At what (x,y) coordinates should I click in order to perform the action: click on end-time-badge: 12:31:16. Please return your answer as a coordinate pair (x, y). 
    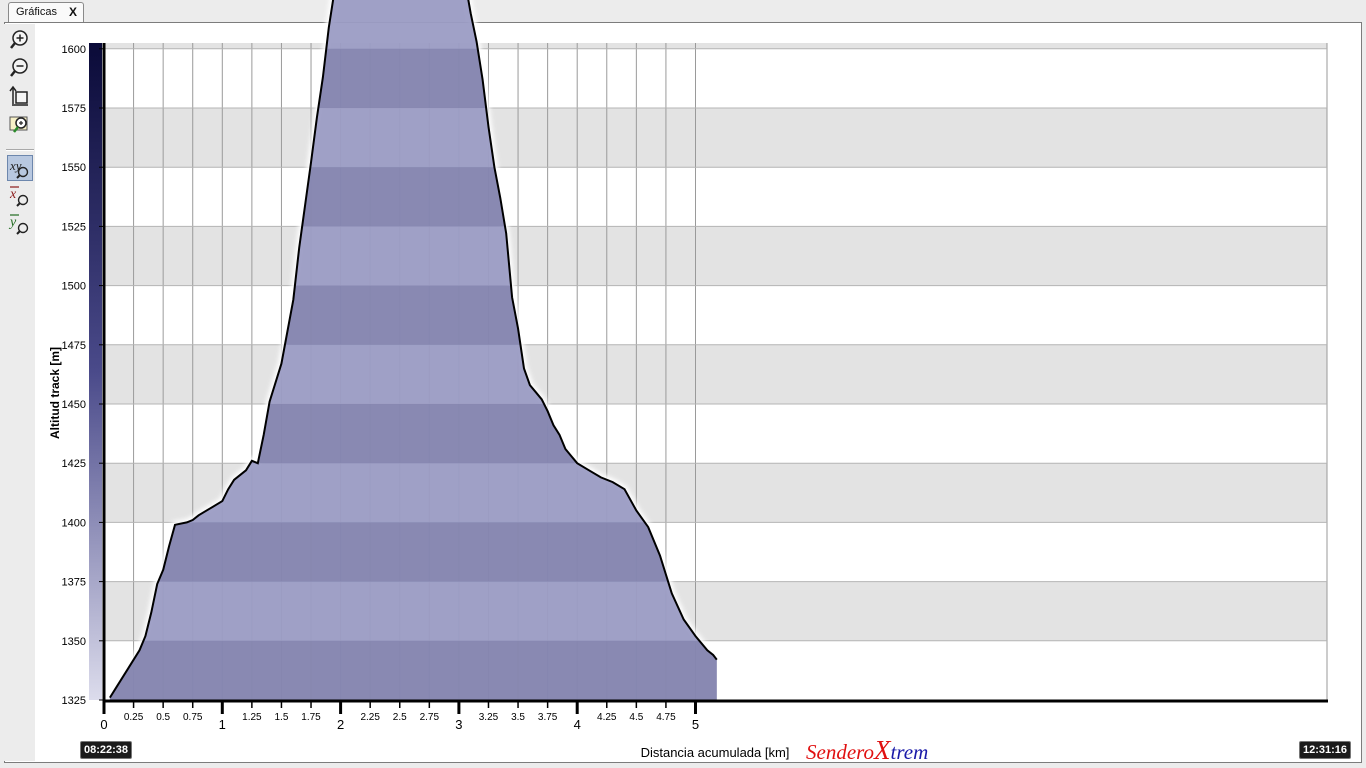
    Looking at the image, I should click on (1325, 750).